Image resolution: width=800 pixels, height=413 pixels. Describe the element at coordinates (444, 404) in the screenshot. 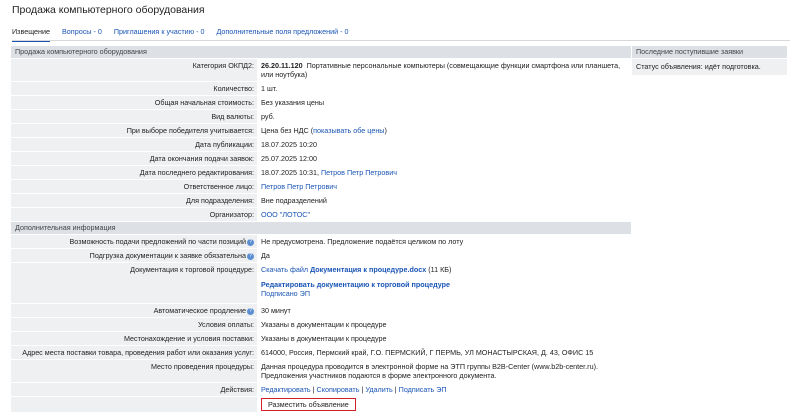

I see `publish-cell: Разместить объявление` at that location.